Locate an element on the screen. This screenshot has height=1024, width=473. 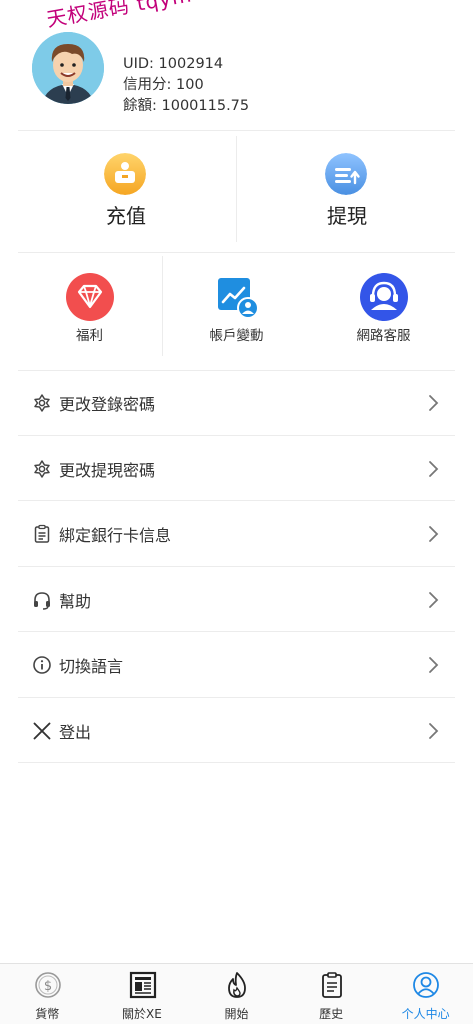
welfare-button: 福利 is located at coordinates (89, 306).